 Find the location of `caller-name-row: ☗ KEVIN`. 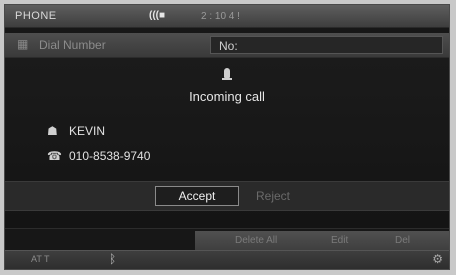

caller-name-row: ☗ KEVIN is located at coordinates (76, 131).